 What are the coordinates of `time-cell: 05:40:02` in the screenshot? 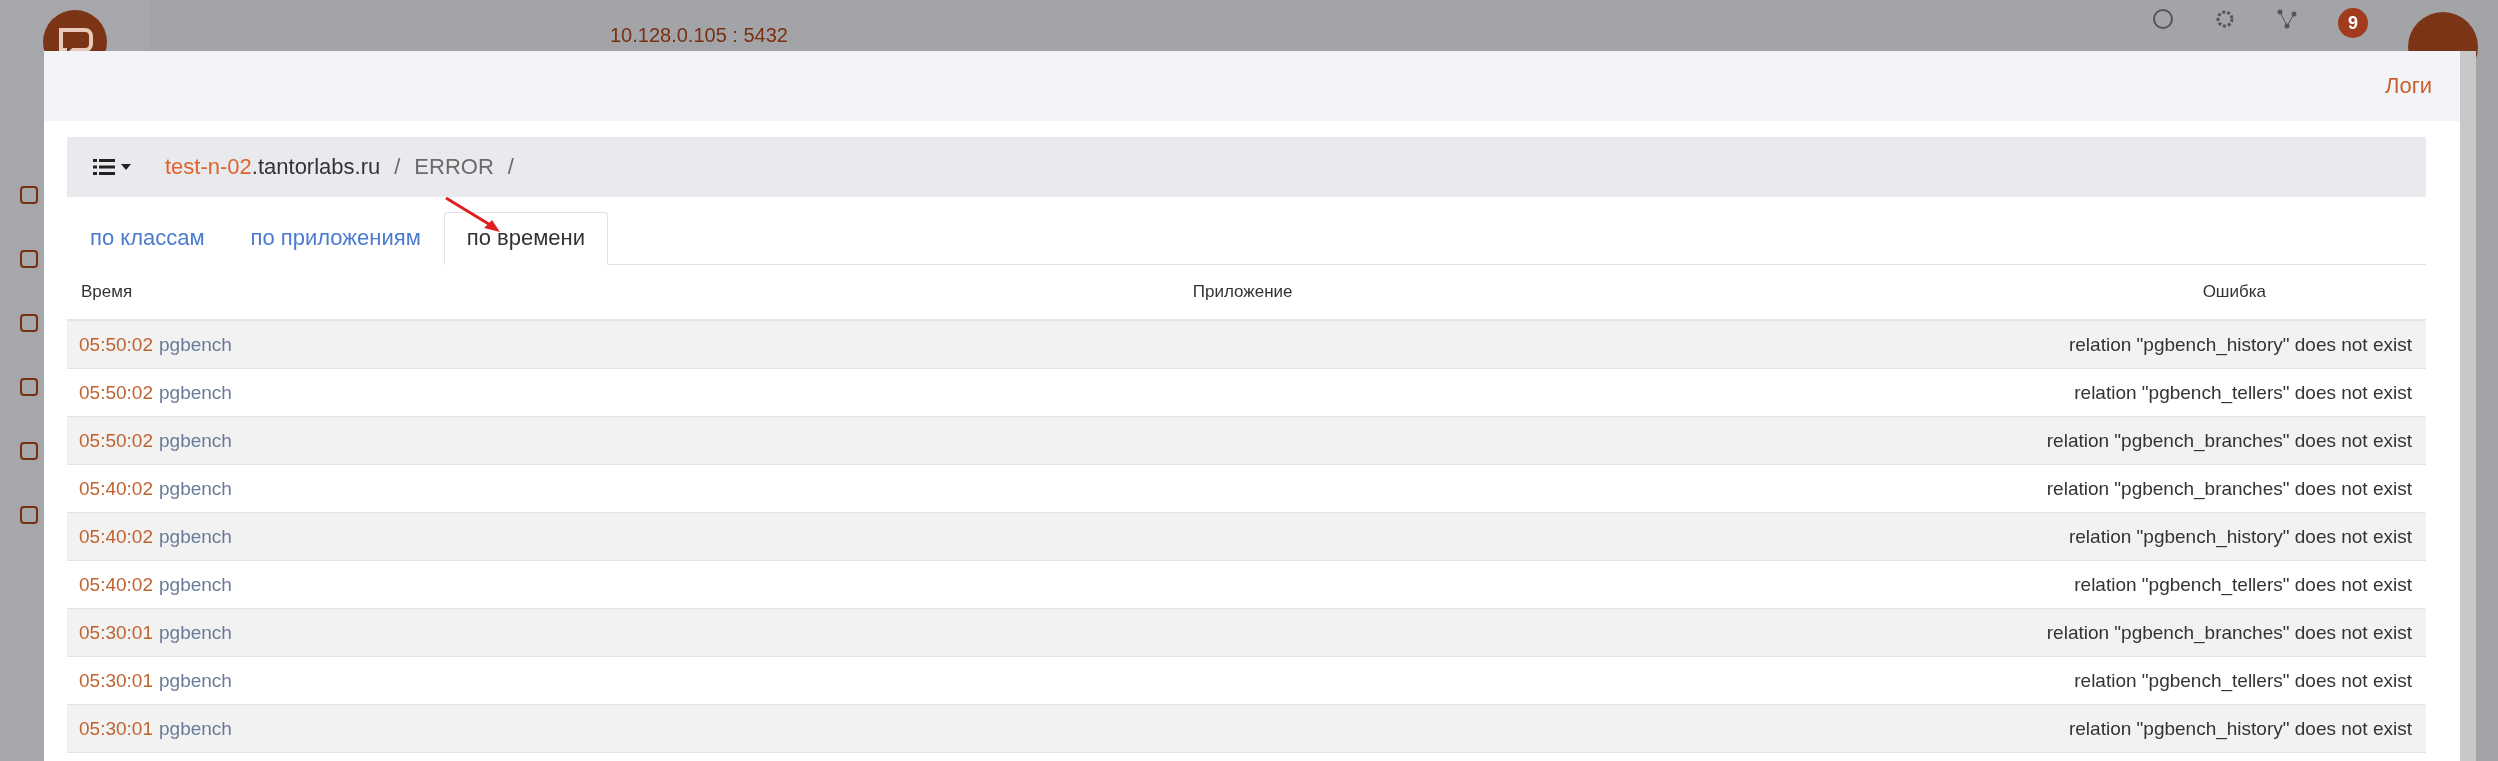 It's located at (113, 537).